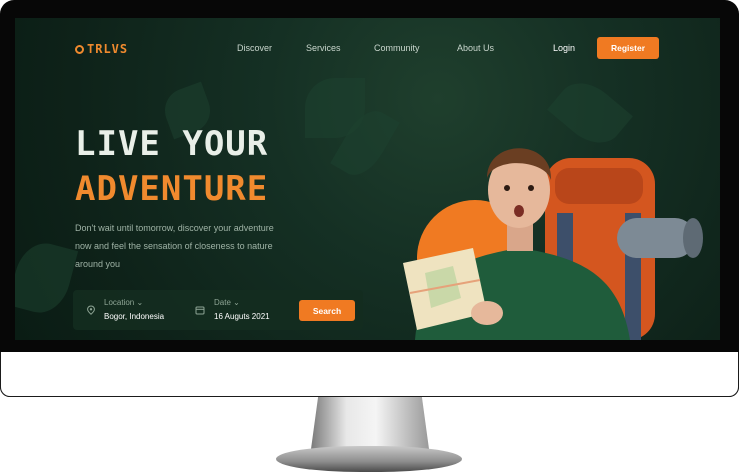  I want to click on login-link: Login, so click(564, 48).